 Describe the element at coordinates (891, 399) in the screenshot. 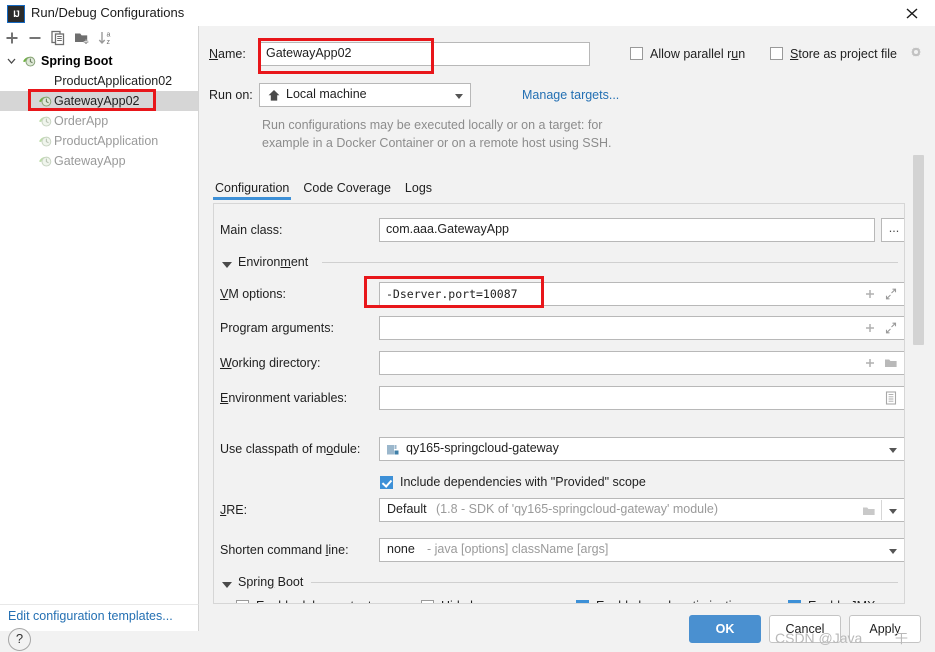

I see `edit-variables-icon` at that location.